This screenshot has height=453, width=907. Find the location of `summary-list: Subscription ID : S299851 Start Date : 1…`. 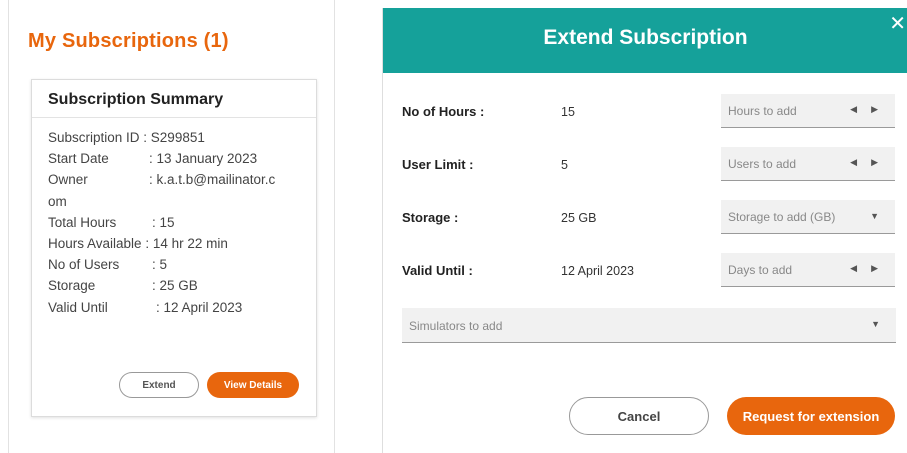

summary-list: Subscription ID : S299851 Start Date : 1… is located at coordinates (179, 222).